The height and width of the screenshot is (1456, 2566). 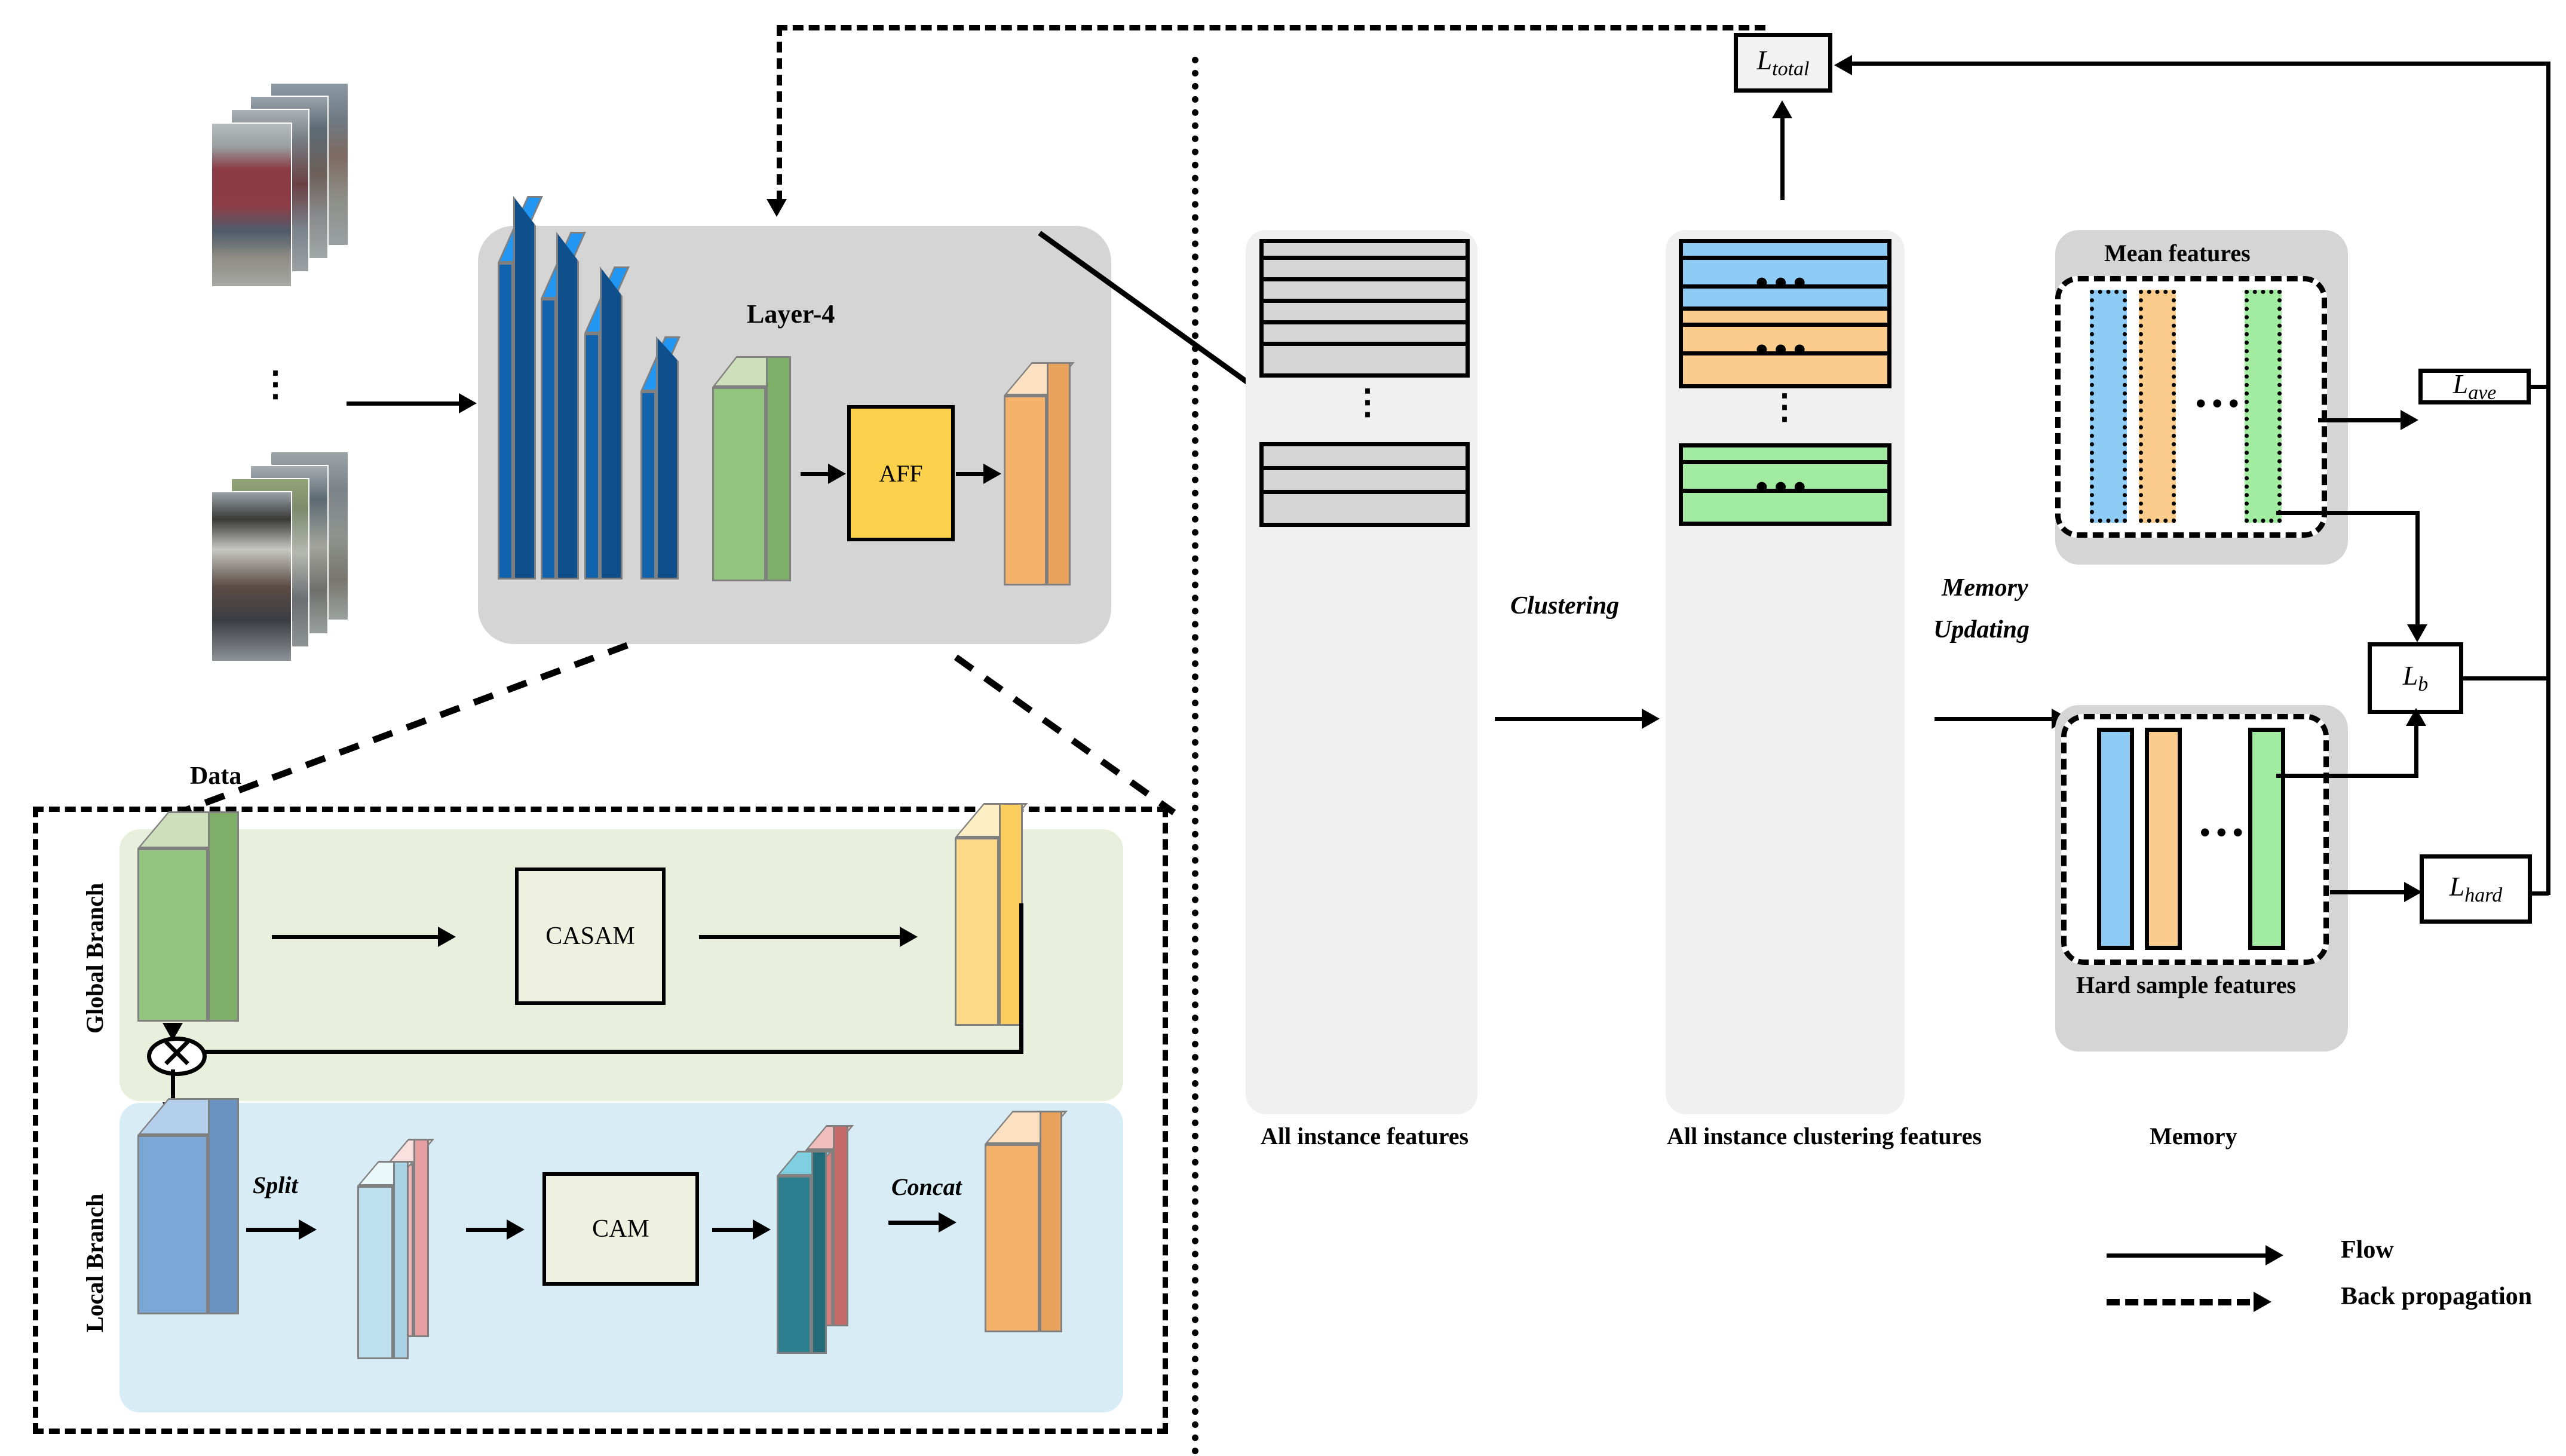 What do you see at coordinates (386, 1260) in the screenshot?
I see `split-part-lightblue` at bounding box center [386, 1260].